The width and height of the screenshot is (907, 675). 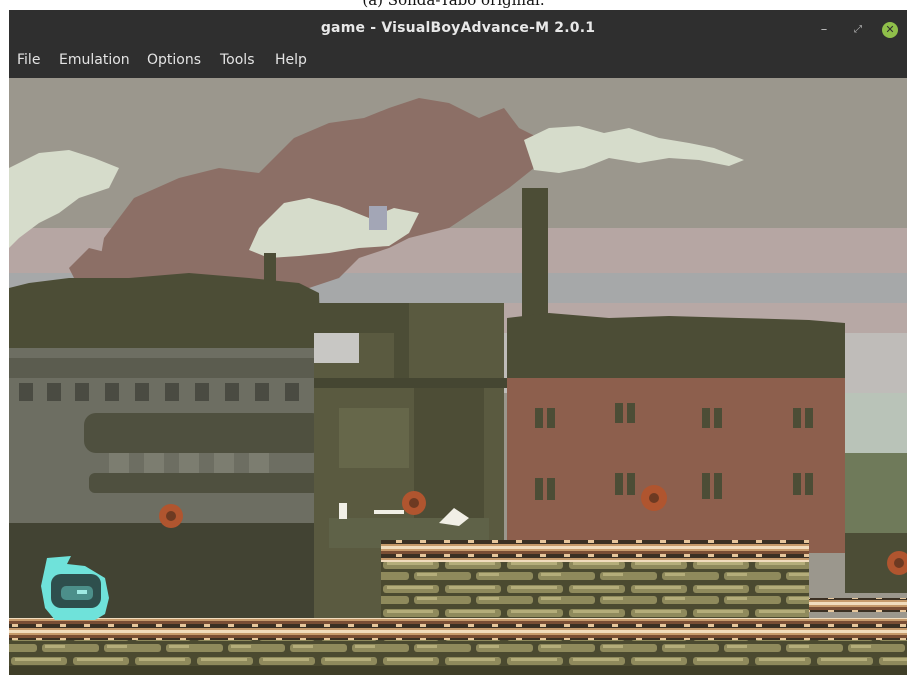 I want to click on window-title: game - VisualBoyAdvance-M 2.0.1, so click(x=458, y=28).